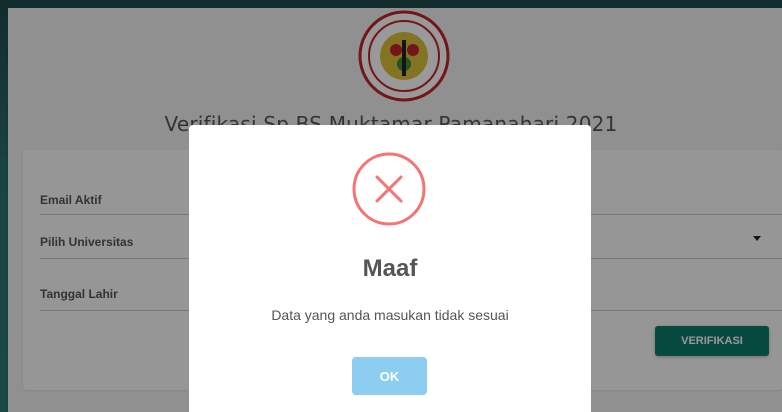  Describe the element at coordinates (389, 189) in the screenshot. I see `error-x-icon` at that location.